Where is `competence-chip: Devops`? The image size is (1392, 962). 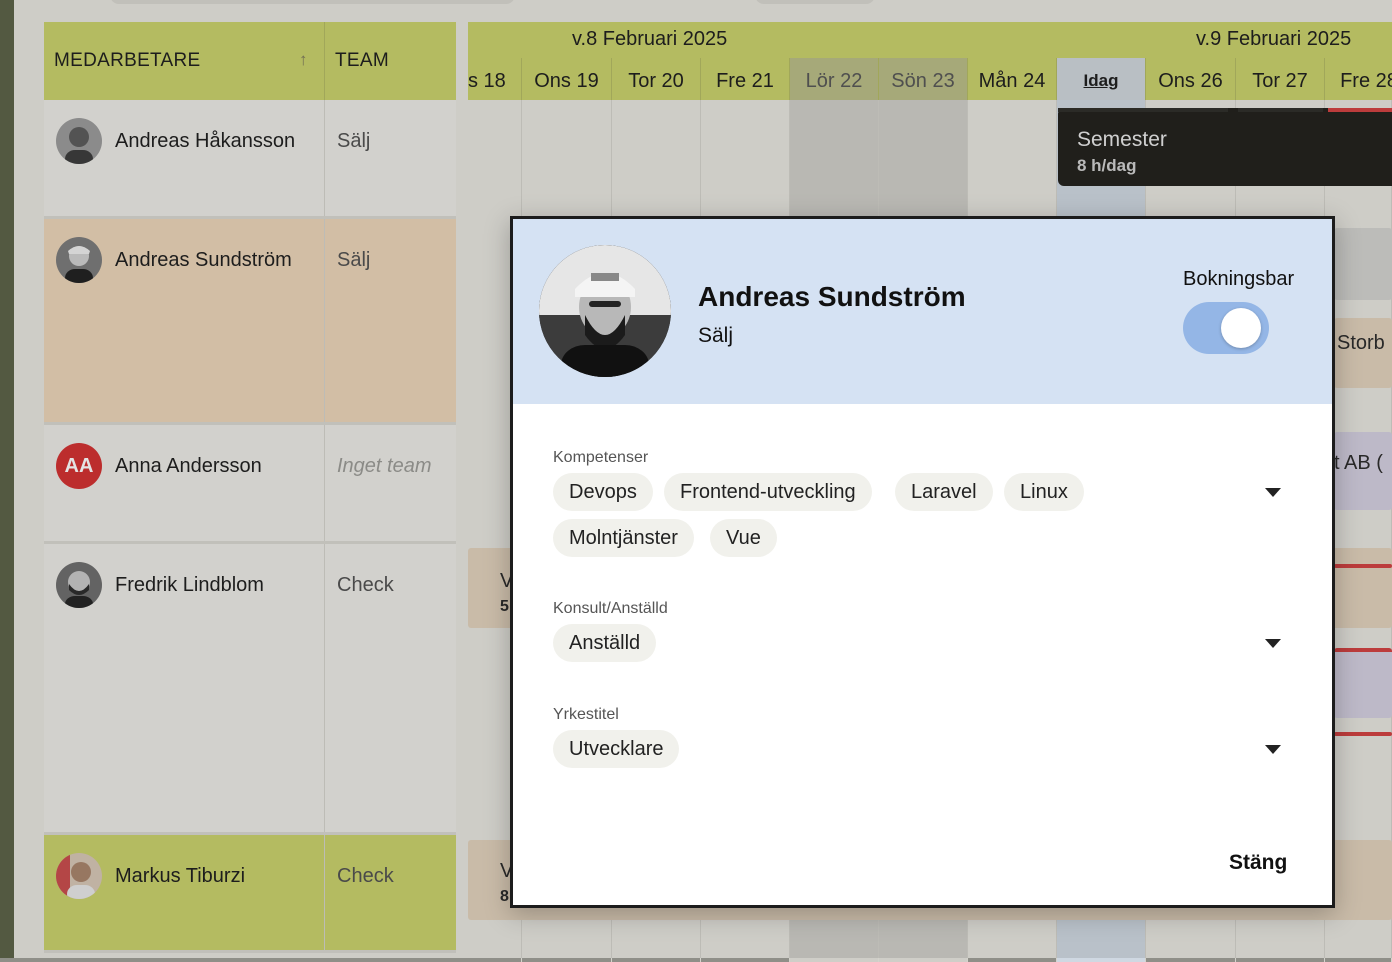
competence-chip: Devops is located at coordinates (603, 492).